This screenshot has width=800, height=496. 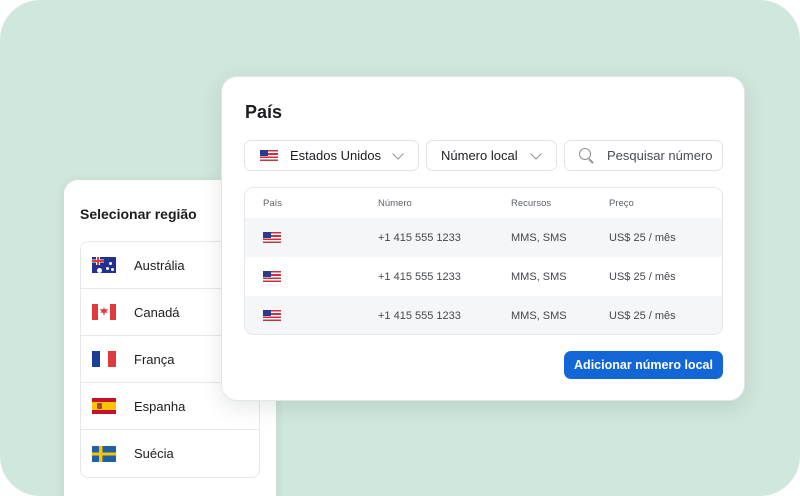 What do you see at coordinates (395, 203) in the screenshot?
I see `column-header-number: Número` at bounding box center [395, 203].